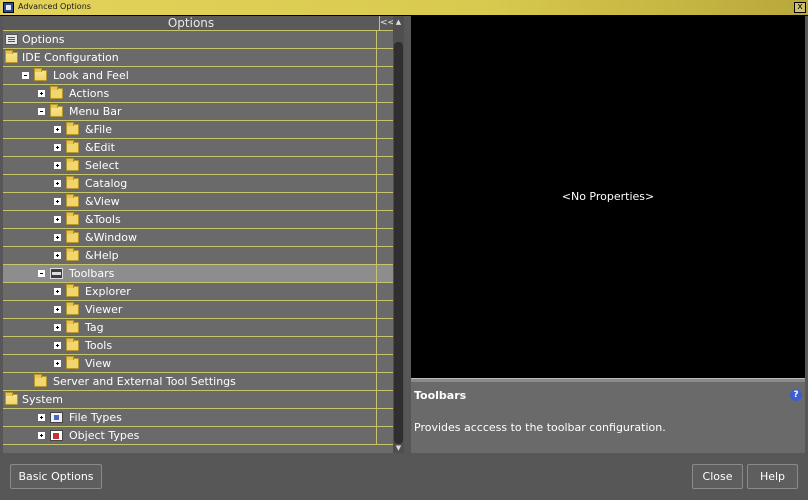 The width and height of the screenshot is (808, 500). I want to click on tree-row-label: Tools, so click(99, 345).